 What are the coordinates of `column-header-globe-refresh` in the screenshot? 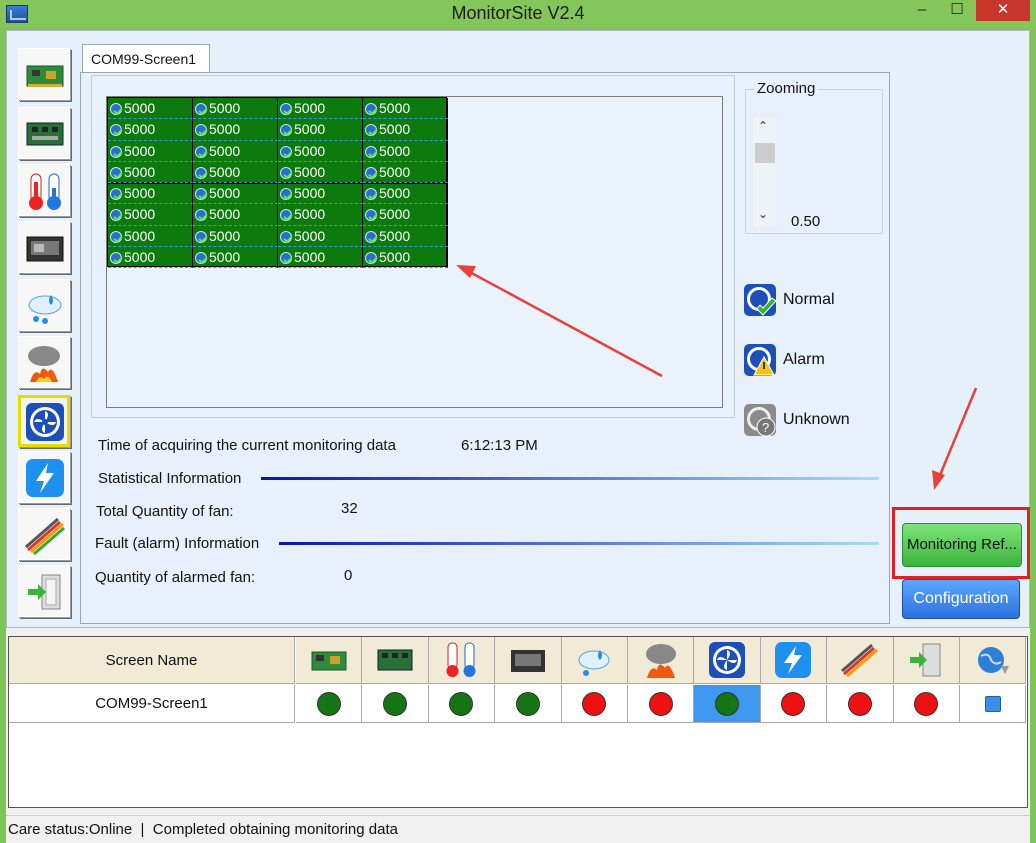 It's located at (993, 660).